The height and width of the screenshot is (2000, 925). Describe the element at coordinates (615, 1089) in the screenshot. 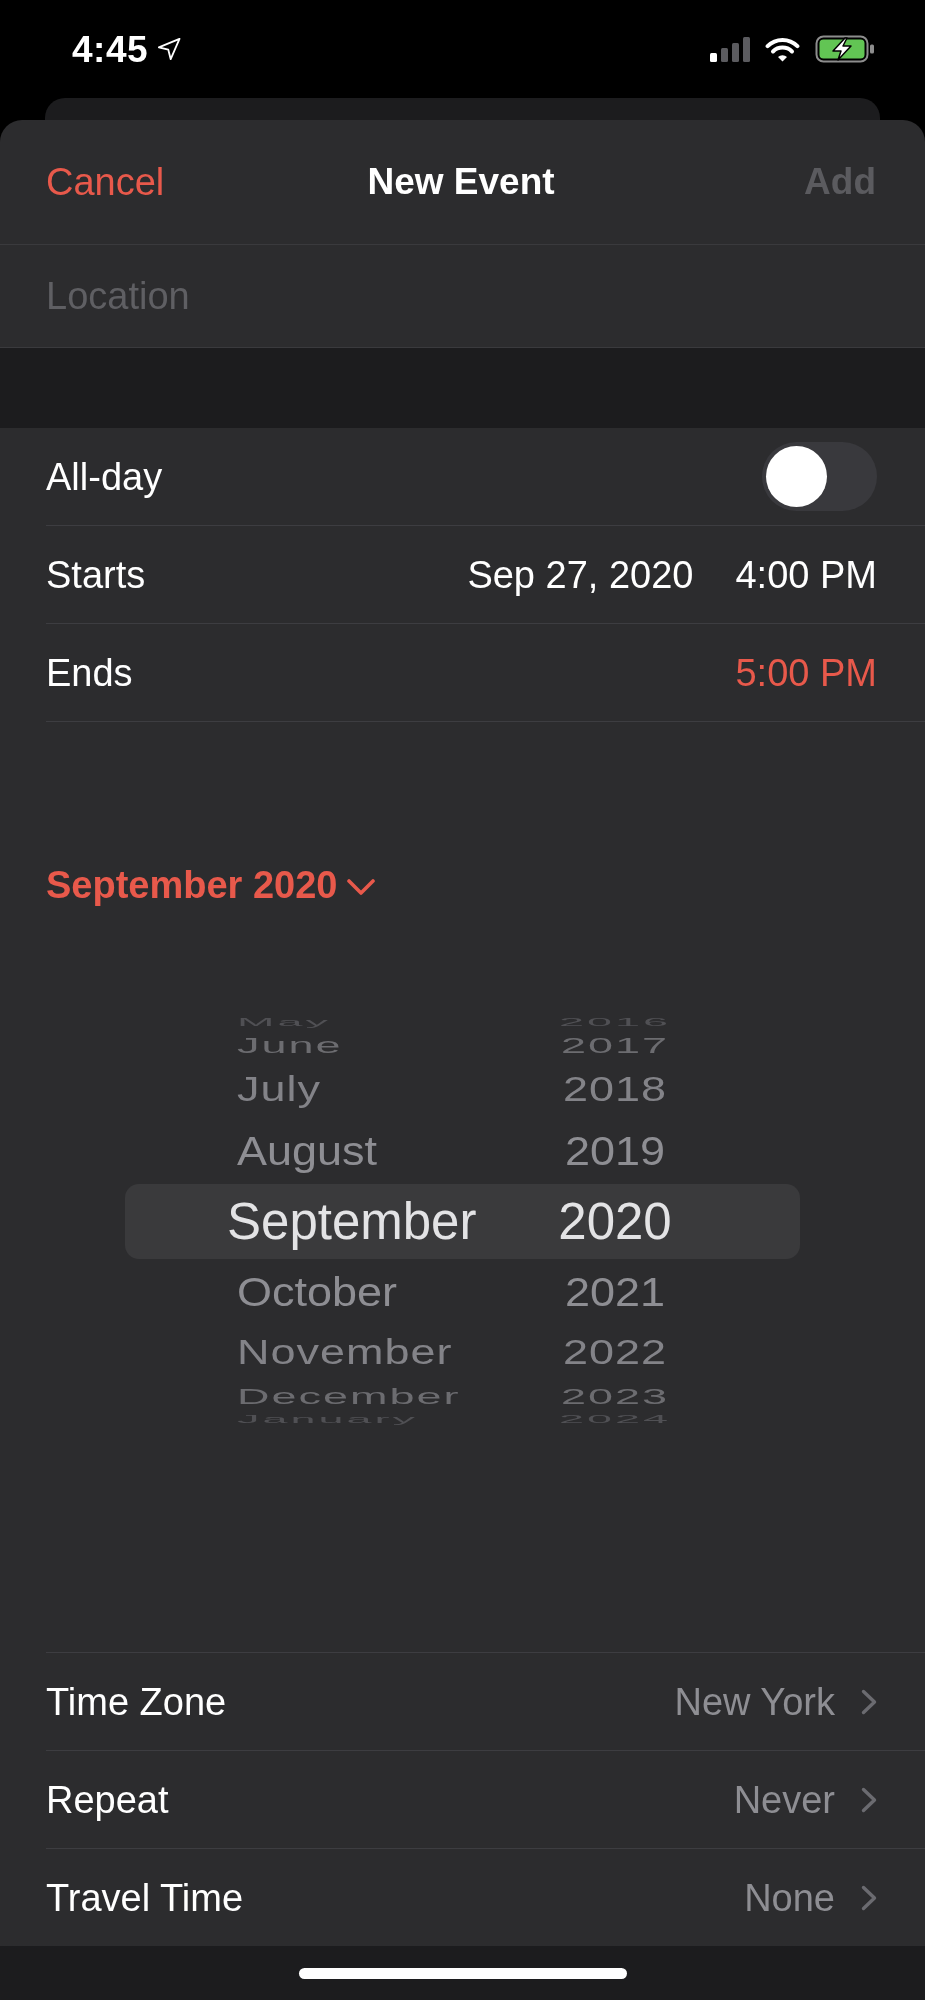

I see `picker-year: 2018` at that location.